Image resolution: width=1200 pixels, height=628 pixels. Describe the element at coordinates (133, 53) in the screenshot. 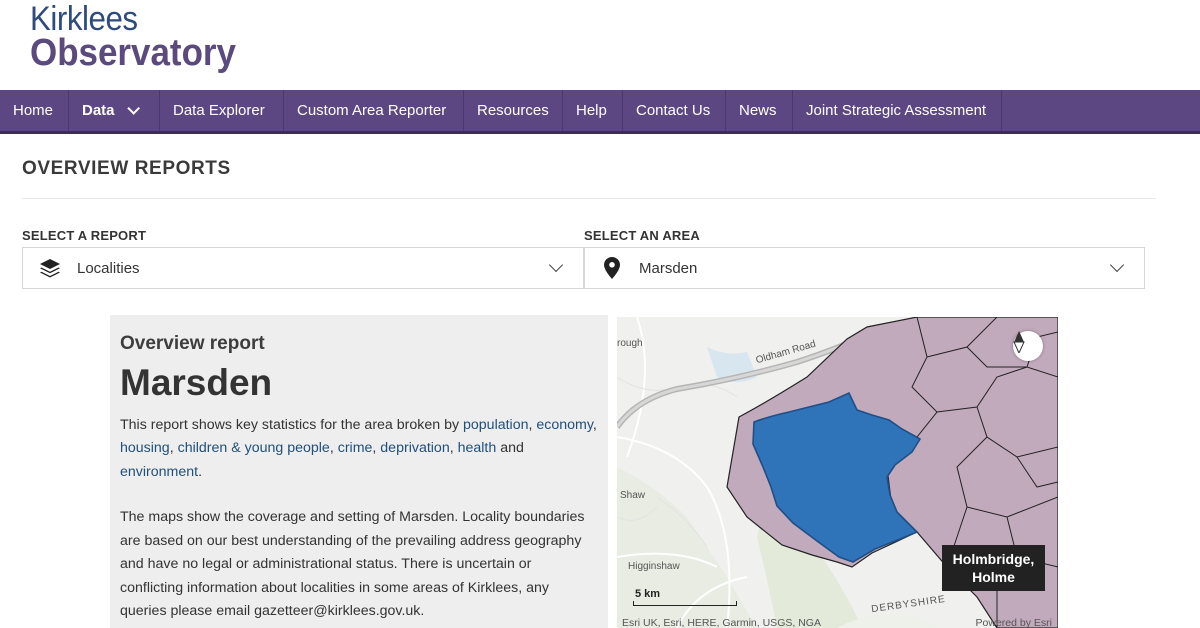

I see `logo-line-2: Observatory` at that location.